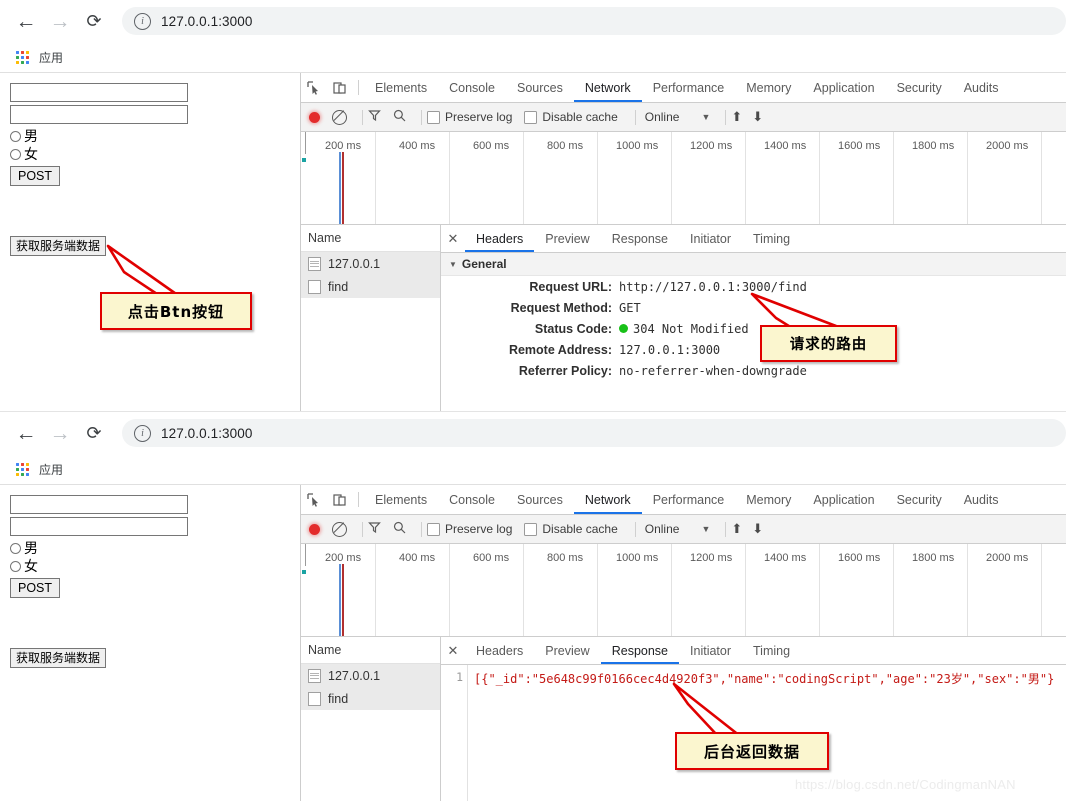  Describe the element at coordinates (594, 433) in the screenshot. I see `address-bar-2: i 127.0.0.1:3000` at that location.